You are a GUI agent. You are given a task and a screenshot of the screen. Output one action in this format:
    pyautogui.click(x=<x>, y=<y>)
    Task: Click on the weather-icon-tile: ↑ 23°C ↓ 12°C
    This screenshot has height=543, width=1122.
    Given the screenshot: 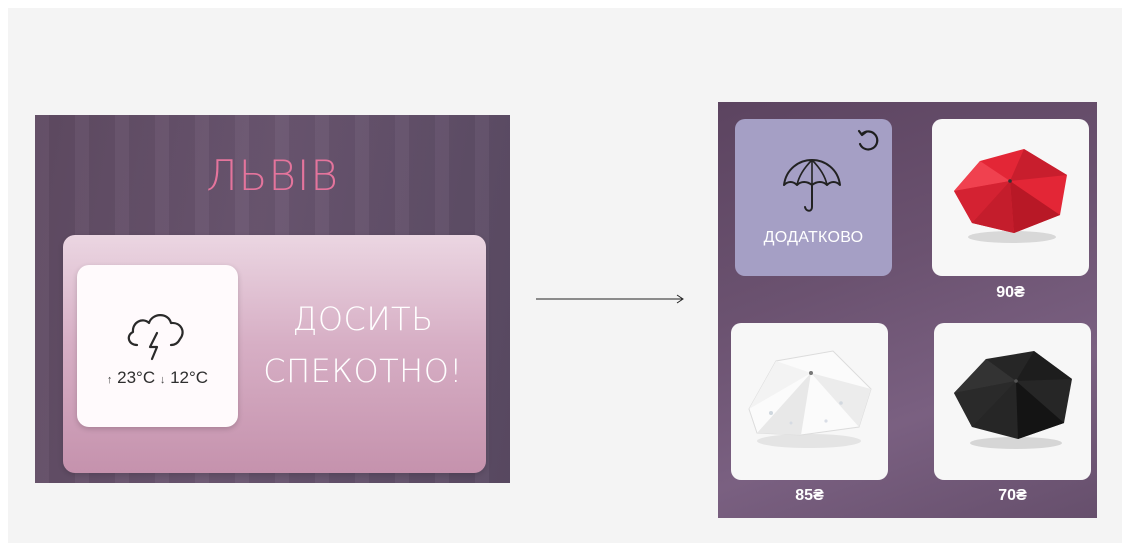 What is the action you would take?
    pyautogui.click(x=157, y=346)
    